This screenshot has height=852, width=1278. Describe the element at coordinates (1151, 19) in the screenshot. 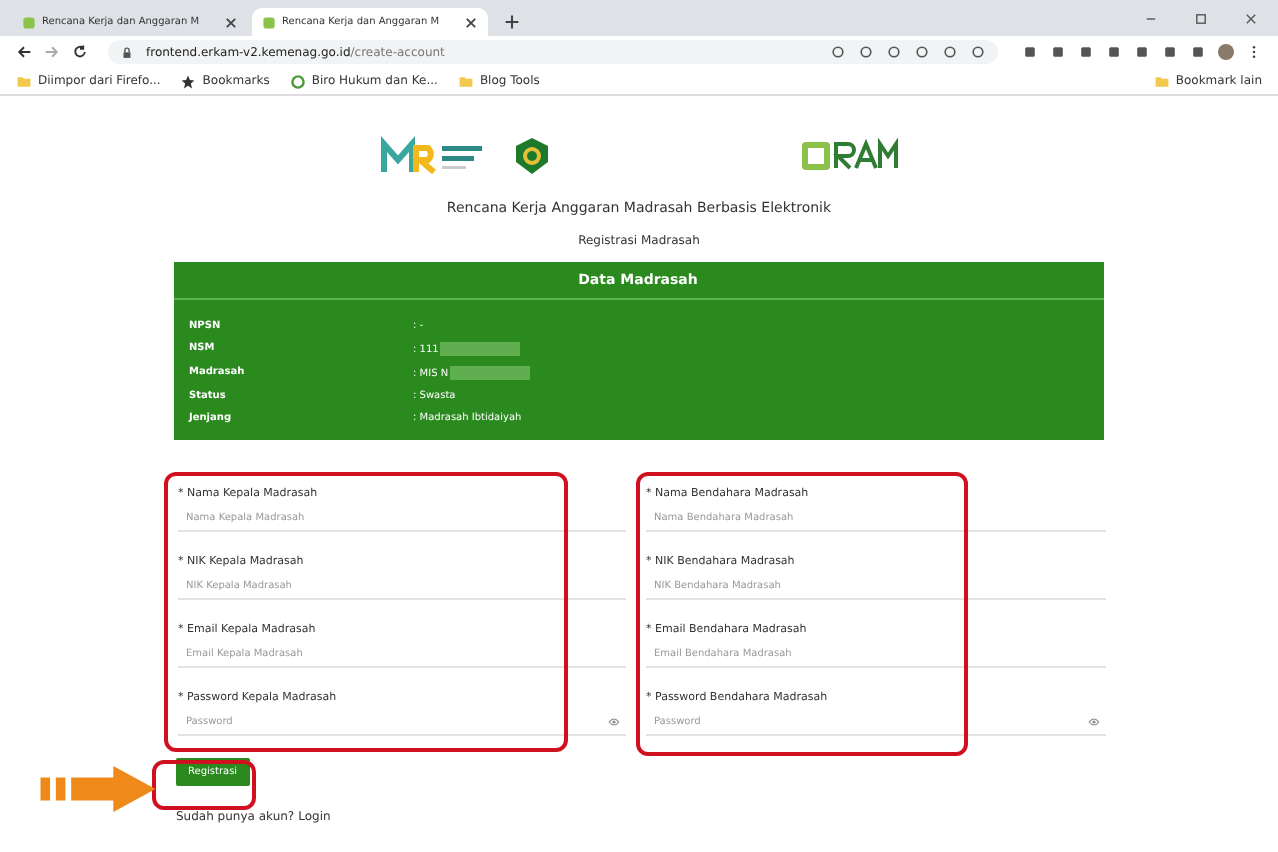

I see `minimize-icon` at that location.